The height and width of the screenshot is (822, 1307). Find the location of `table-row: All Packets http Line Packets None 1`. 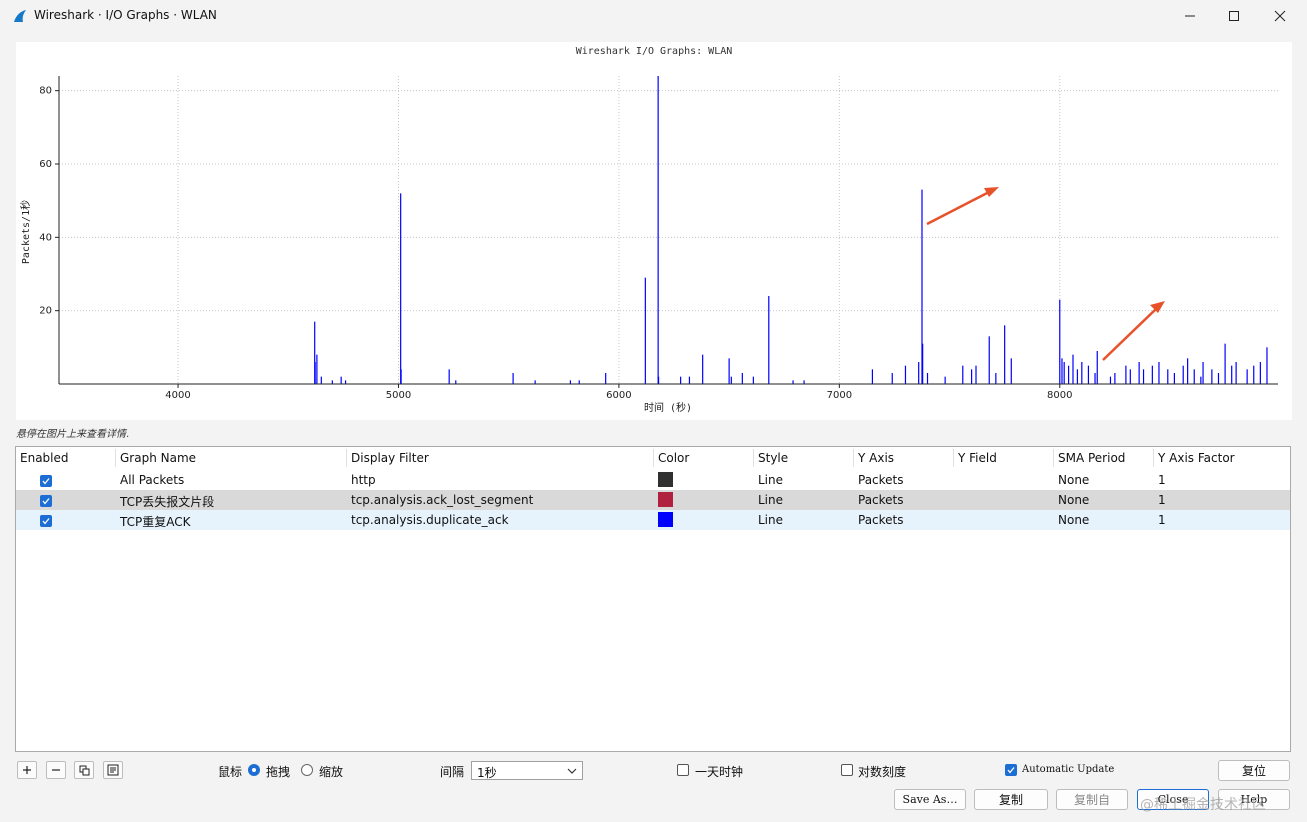

table-row: All Packets http Line Packets None 1 is located at coordinates (653, 480).